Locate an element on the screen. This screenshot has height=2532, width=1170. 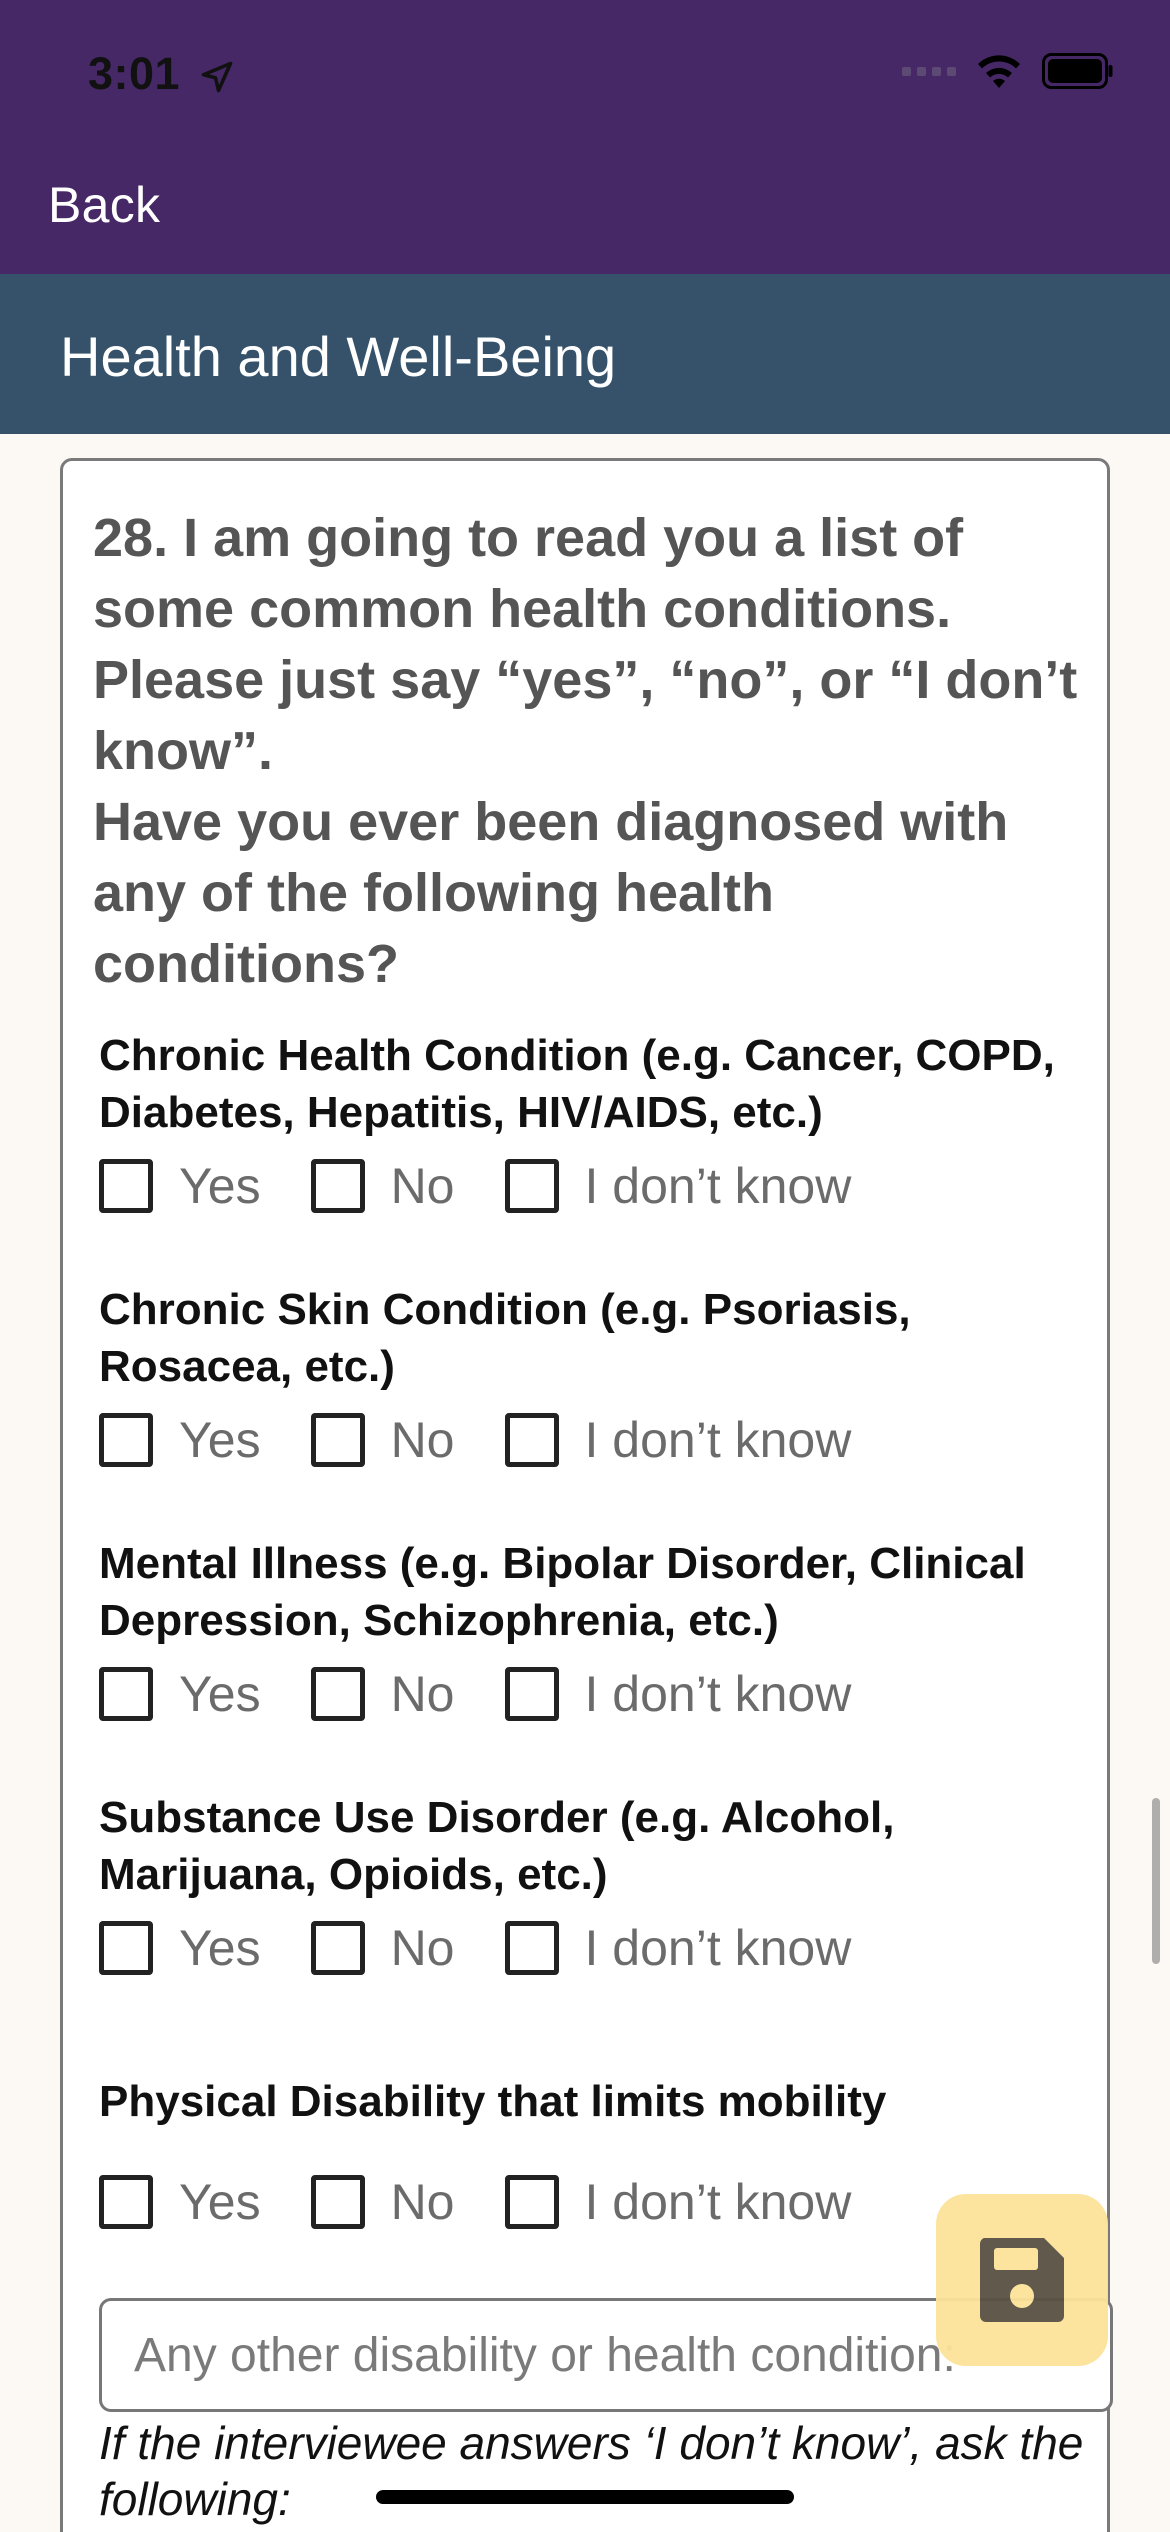
page-title: Health and Well-Being is located at coordinates (338, 356).